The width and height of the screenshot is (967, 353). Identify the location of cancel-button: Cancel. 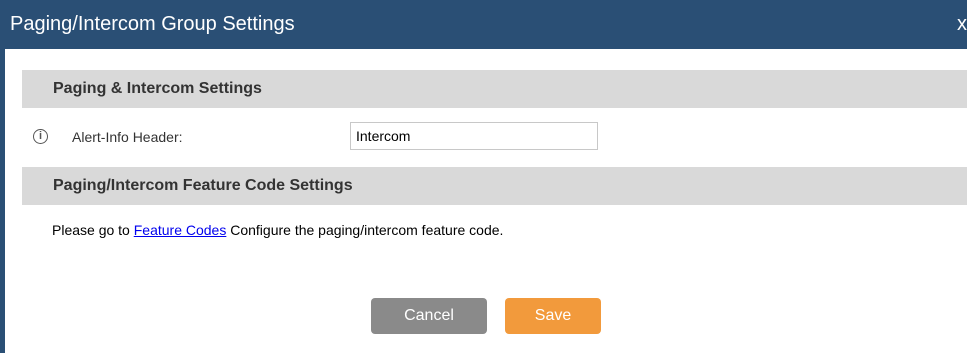
(429, 316).